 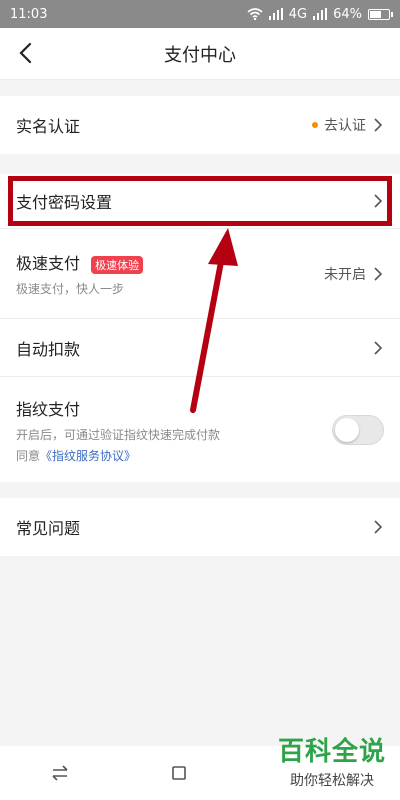 I want to click on real-name-auth-row: 实名认证 去认证, so click(x=200, y=125).